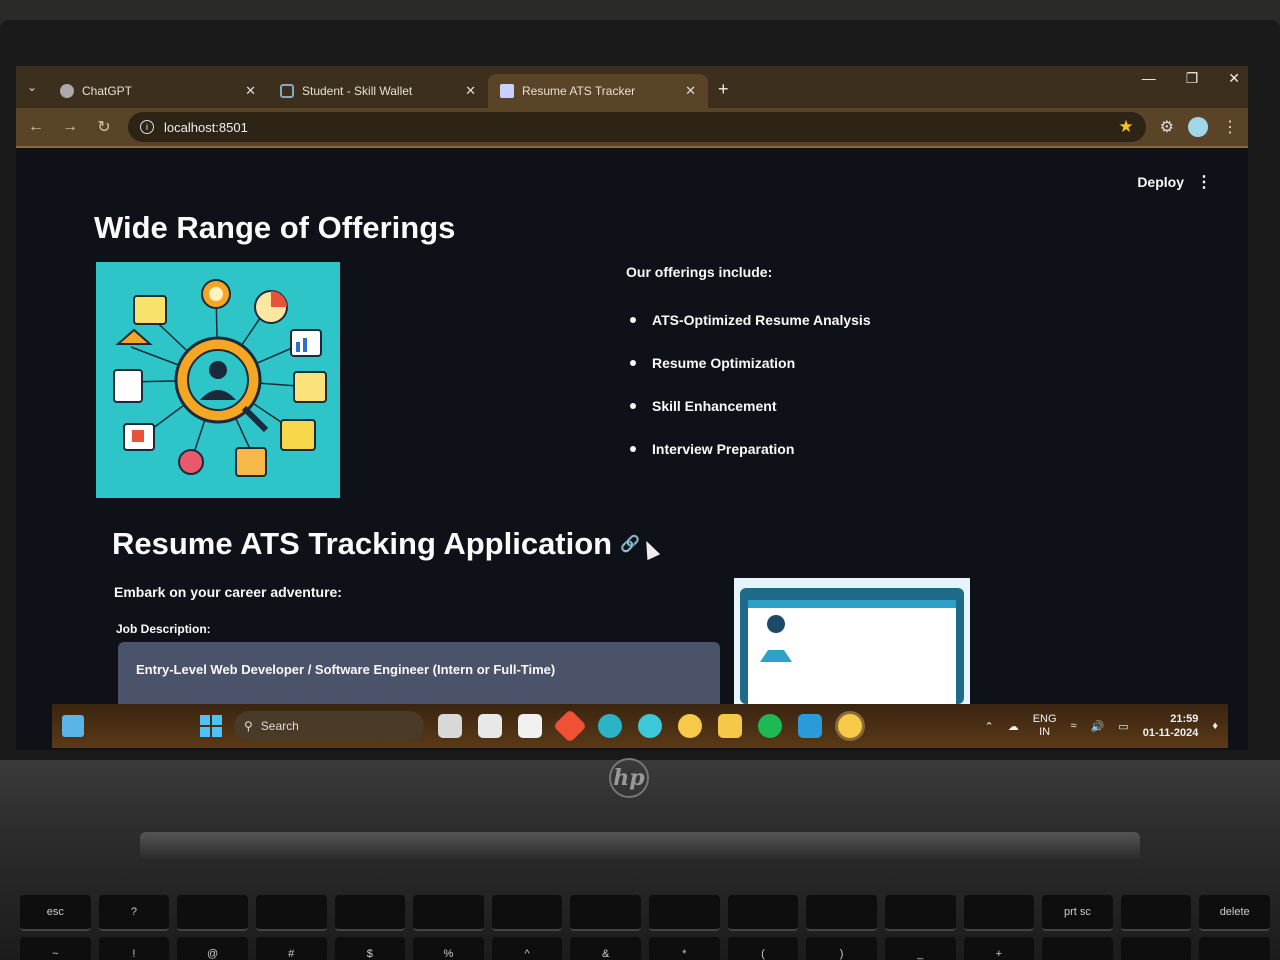 This screenshot has width=1280, height=960. Describe the element at coordinates (1215, 726) in the screenshot. I see `notification-bell-icon: ♦` at that location.